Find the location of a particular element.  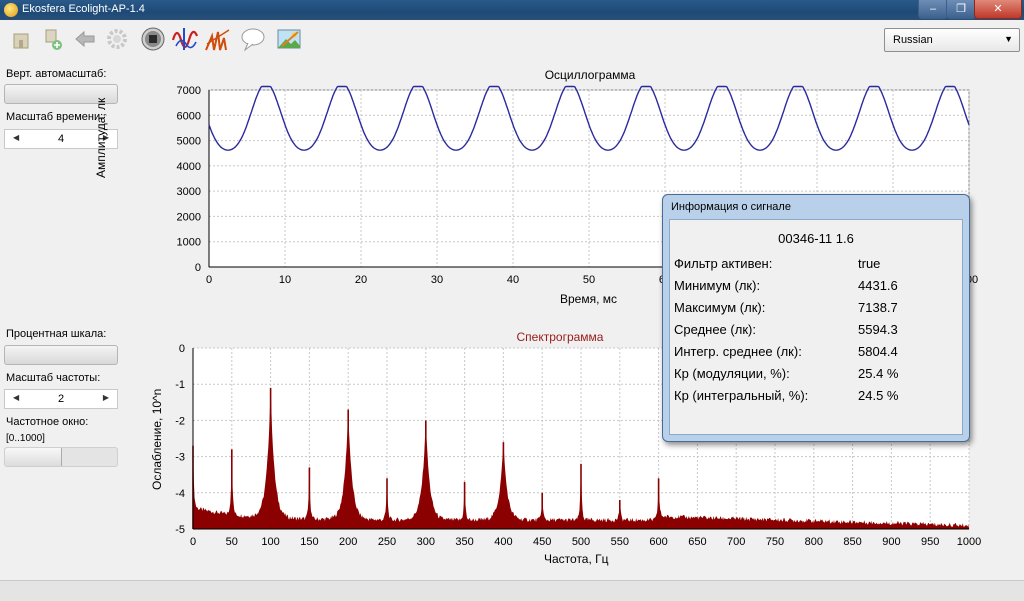

spectrogram-xlabel: Частота, Гц is located at coordinates (576, 559).